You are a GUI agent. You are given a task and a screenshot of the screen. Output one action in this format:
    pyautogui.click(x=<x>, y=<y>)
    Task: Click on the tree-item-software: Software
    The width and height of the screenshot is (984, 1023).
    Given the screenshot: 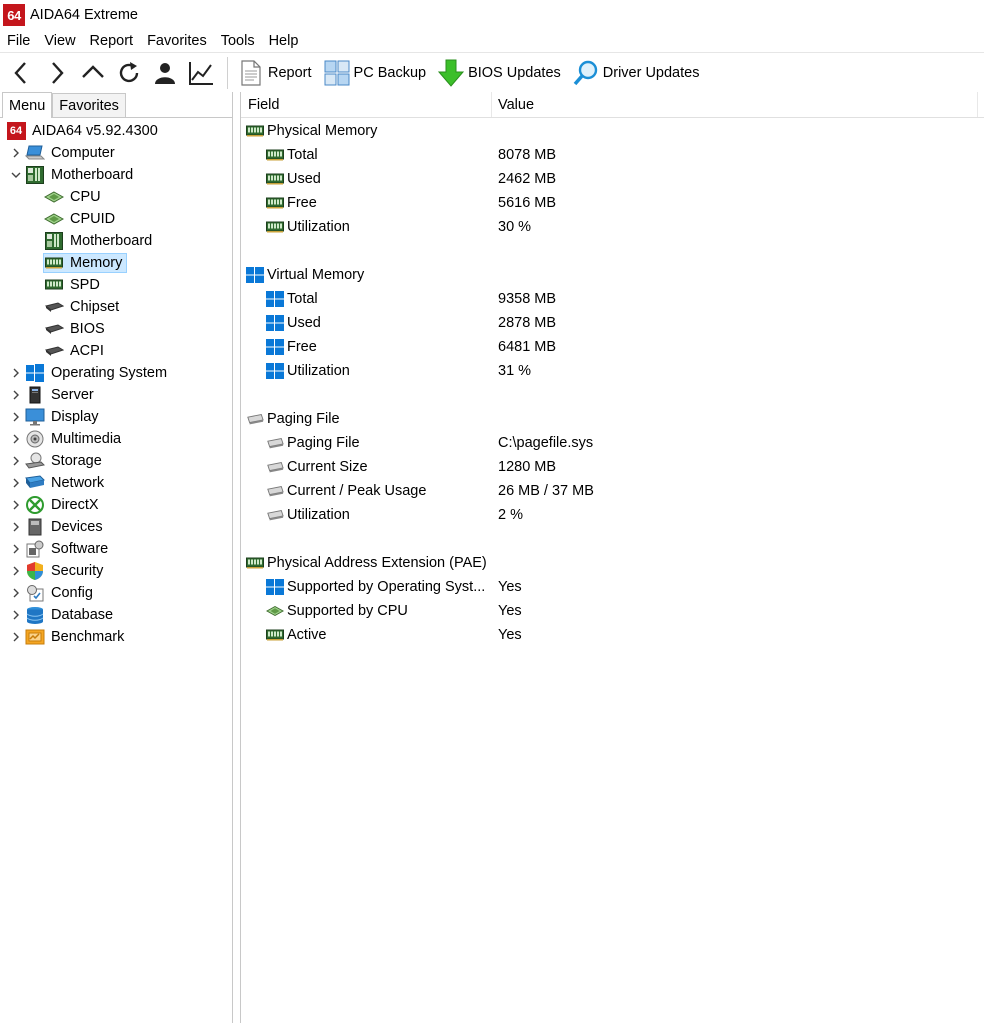 What is the action you would take?
    pyautogui.click(x=116, y=549)
    